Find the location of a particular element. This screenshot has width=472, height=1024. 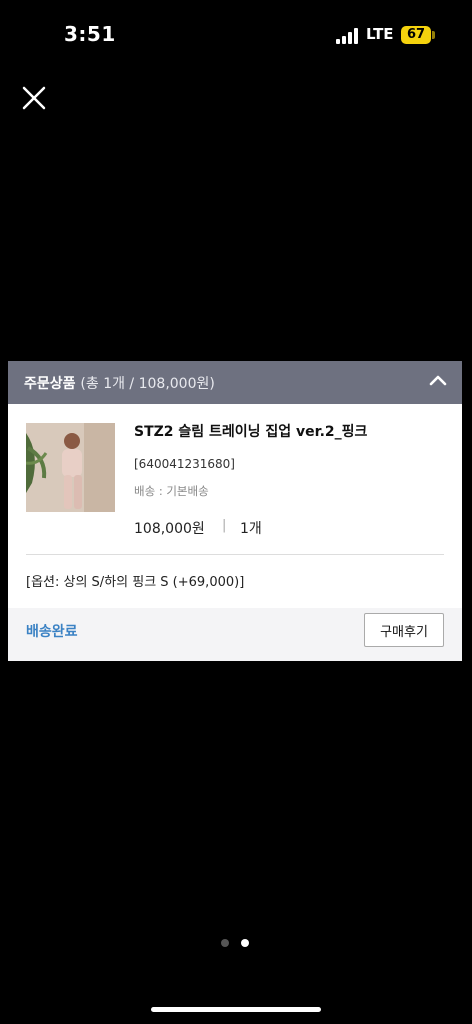

battery-icon: 67 is located at coordinates (416, 35).